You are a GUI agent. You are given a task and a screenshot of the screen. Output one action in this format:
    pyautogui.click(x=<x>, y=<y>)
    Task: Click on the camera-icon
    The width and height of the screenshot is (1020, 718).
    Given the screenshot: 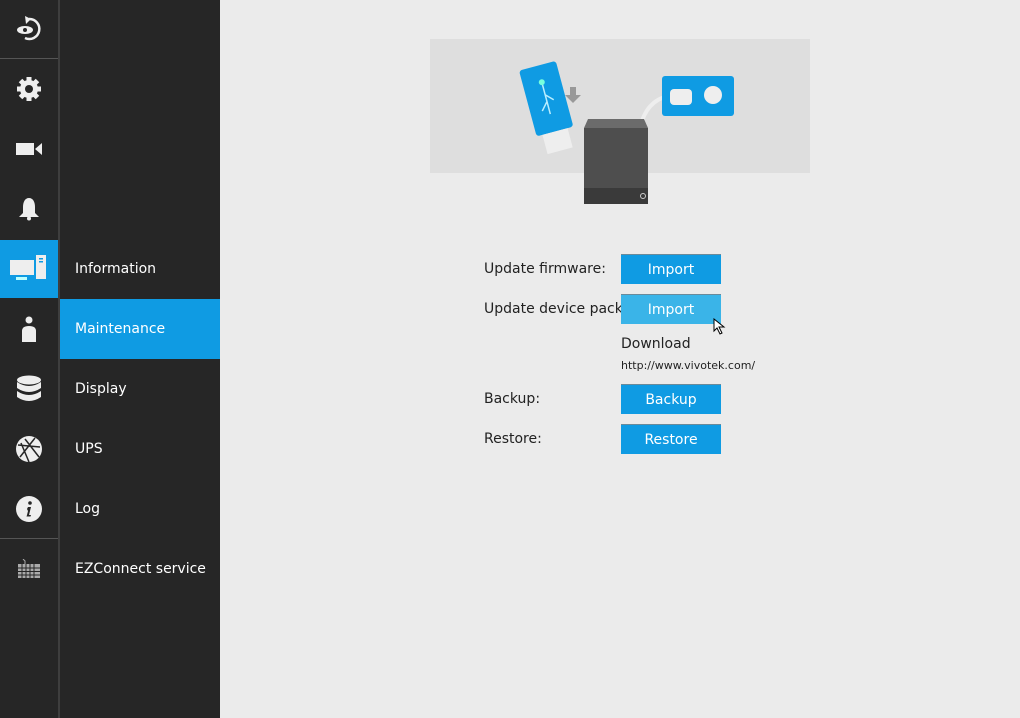 What is the action you would take?
    pyautogui.click(x=29, y=149)
    